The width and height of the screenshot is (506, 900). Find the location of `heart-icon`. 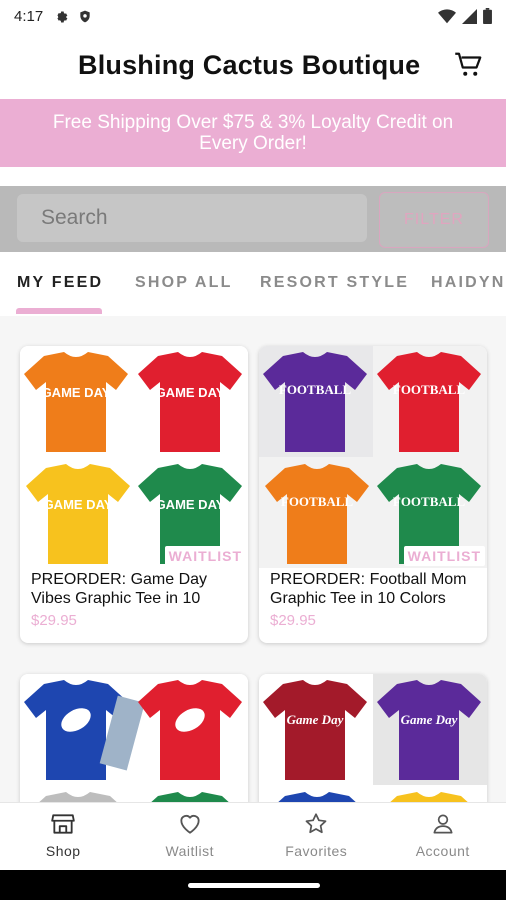

heart-icon is located at coordinates (190, 824).